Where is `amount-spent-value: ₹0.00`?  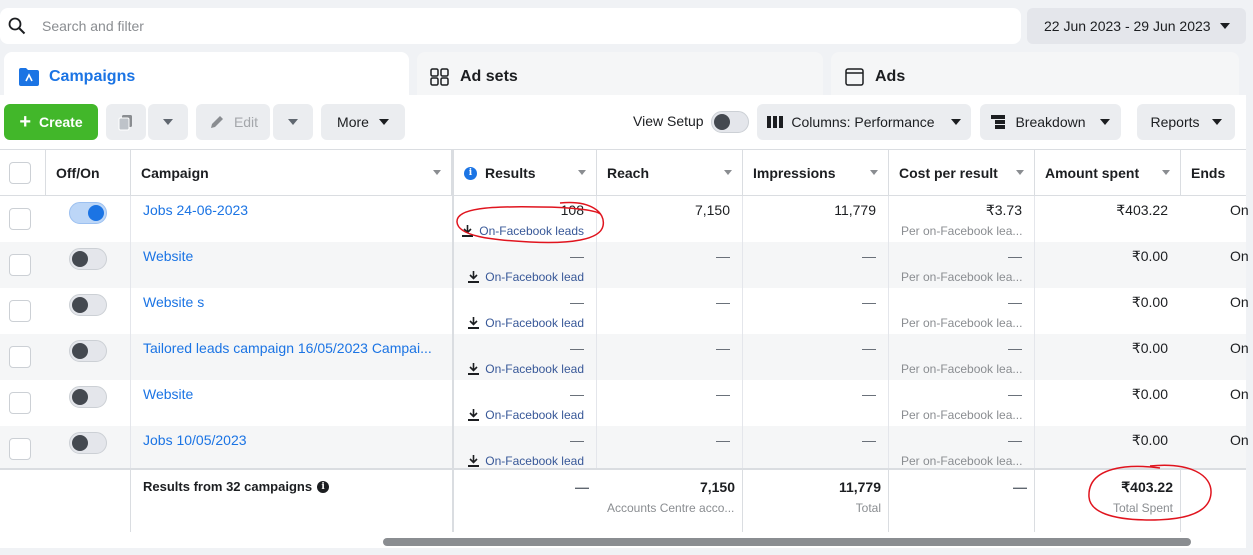
amount-spent-value: ₹0.00 is located at coordinates (1149, 348).